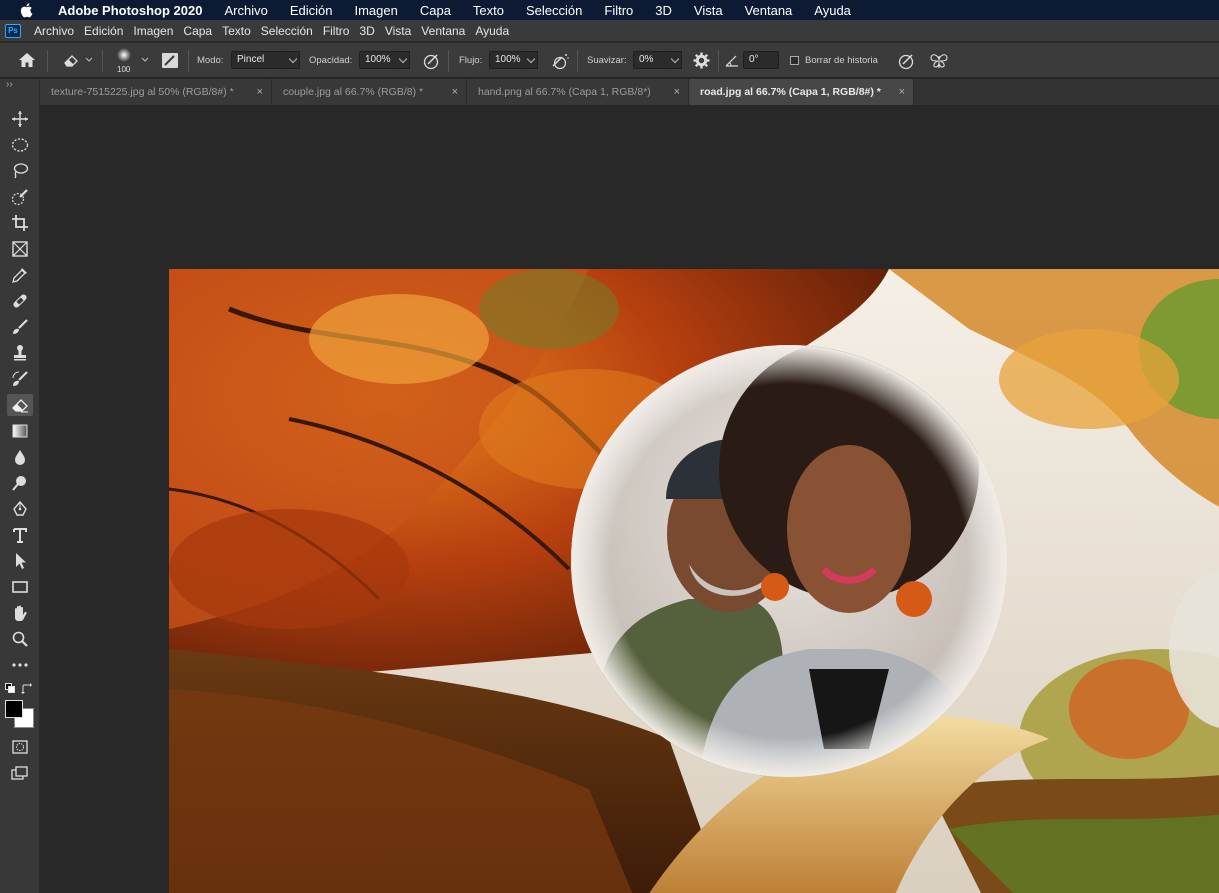 The height and width of the screenshot is (893, 1219). What do you see at coordinates (492, 31) in the screenshot?
I see `ps-menu-ayuda: Ayuda` at bounding box center [492, 31].